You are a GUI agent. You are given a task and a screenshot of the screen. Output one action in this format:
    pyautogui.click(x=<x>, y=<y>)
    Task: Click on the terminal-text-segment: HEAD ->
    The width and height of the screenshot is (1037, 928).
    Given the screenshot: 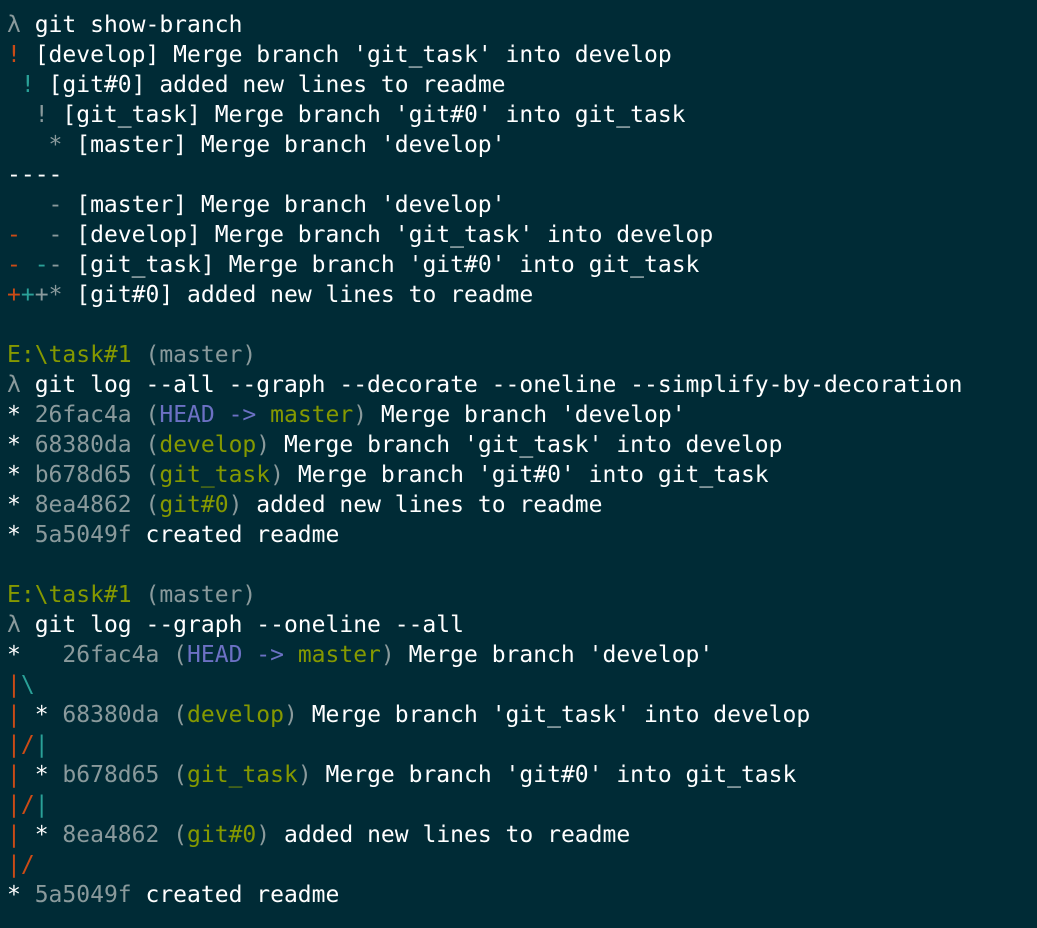 What is the action you would take?
    pyautogui.click(x=215, y=415)
    